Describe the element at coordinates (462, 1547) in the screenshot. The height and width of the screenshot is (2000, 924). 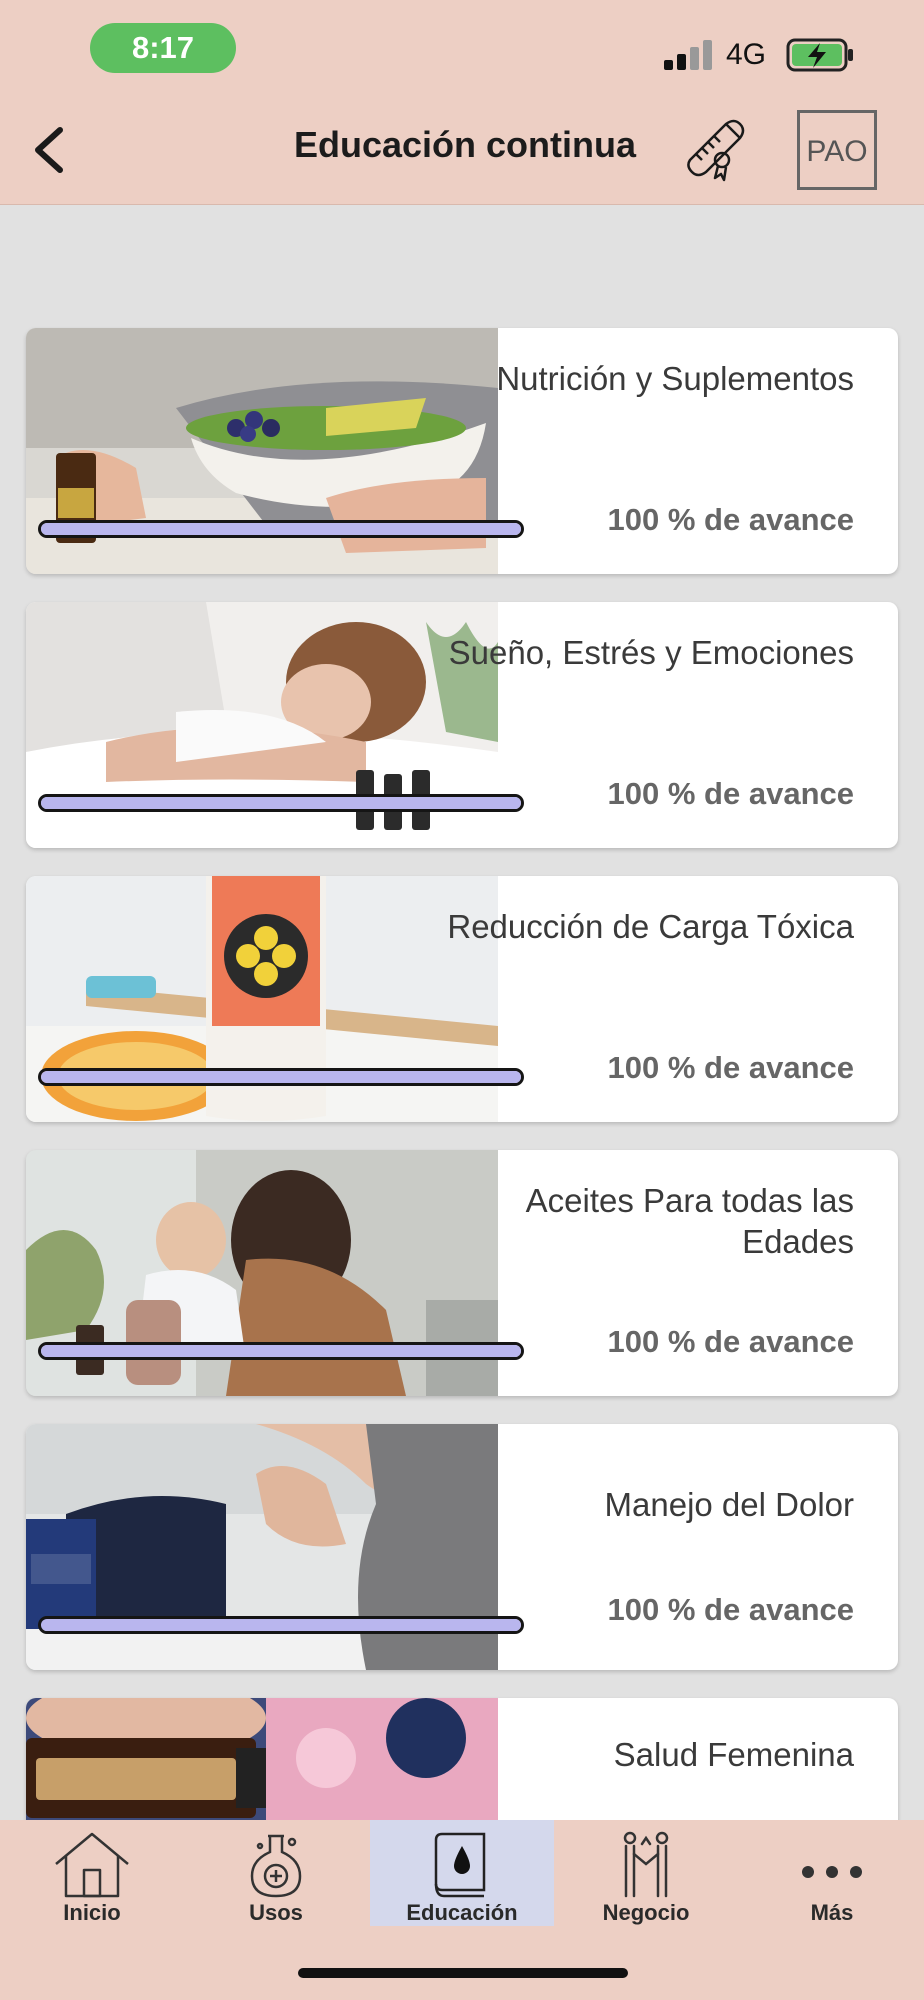
I see `course-card-manejo-dolor: Manejo del Dolor 100 % de avance` at that location.